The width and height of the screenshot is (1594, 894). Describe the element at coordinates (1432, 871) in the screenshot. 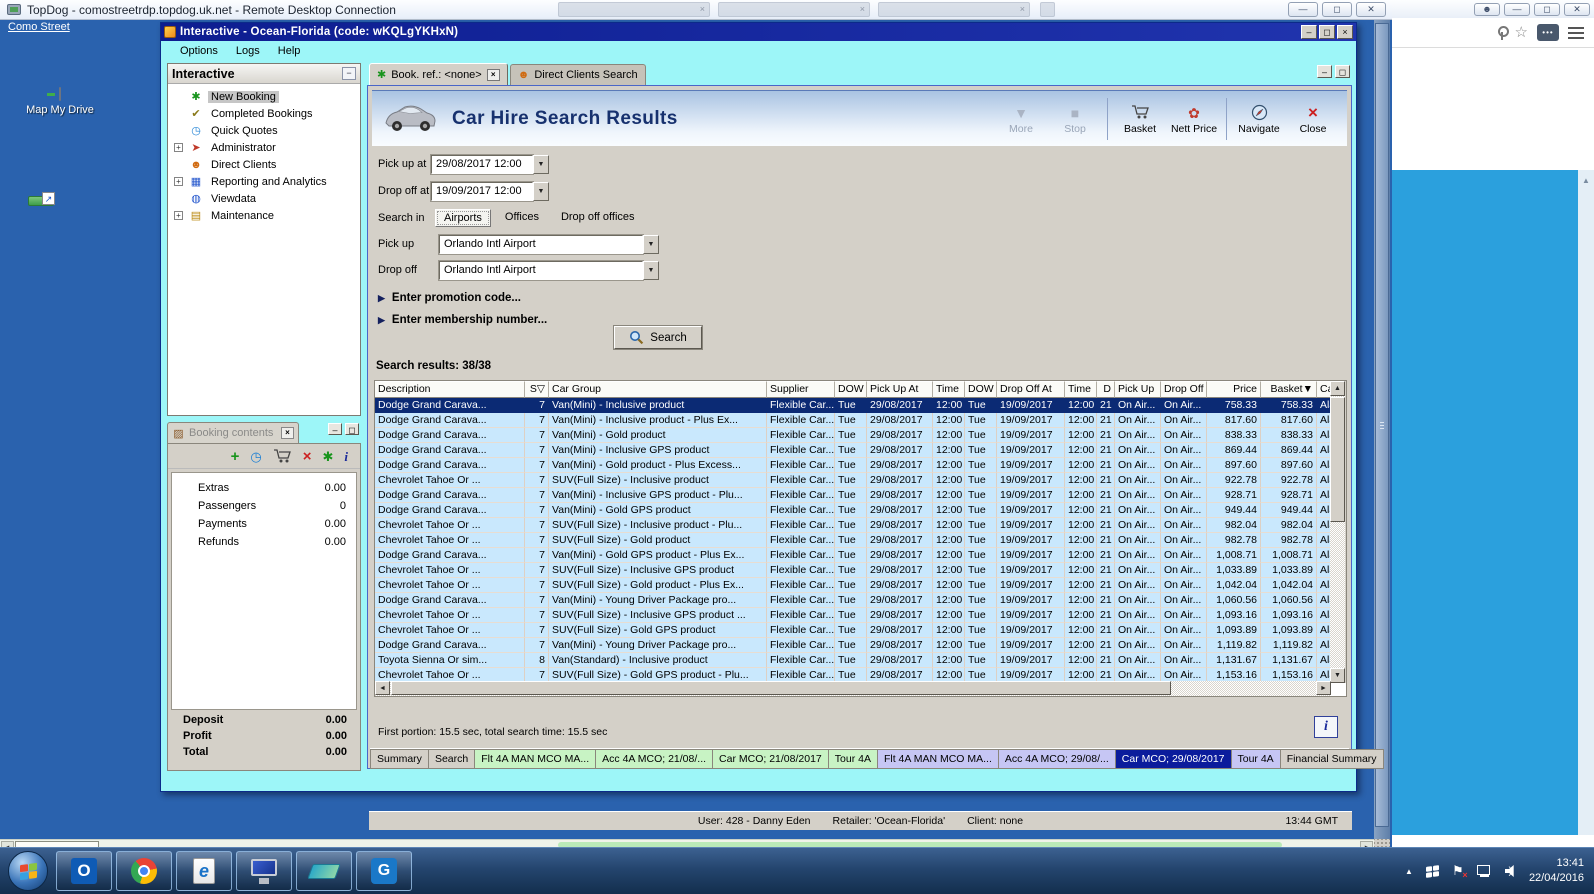

I see `windows-tray-icon` at that location.